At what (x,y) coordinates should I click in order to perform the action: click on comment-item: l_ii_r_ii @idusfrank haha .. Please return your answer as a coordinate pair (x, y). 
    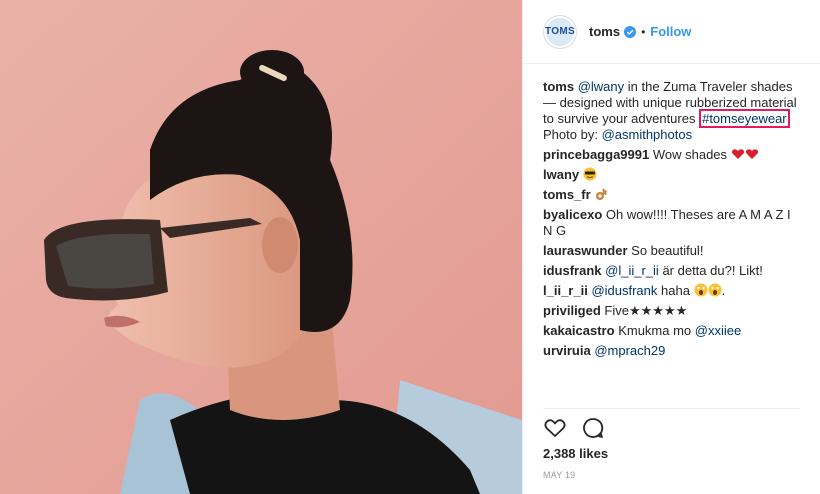
    Looking at the image, I should click on (671, 291).